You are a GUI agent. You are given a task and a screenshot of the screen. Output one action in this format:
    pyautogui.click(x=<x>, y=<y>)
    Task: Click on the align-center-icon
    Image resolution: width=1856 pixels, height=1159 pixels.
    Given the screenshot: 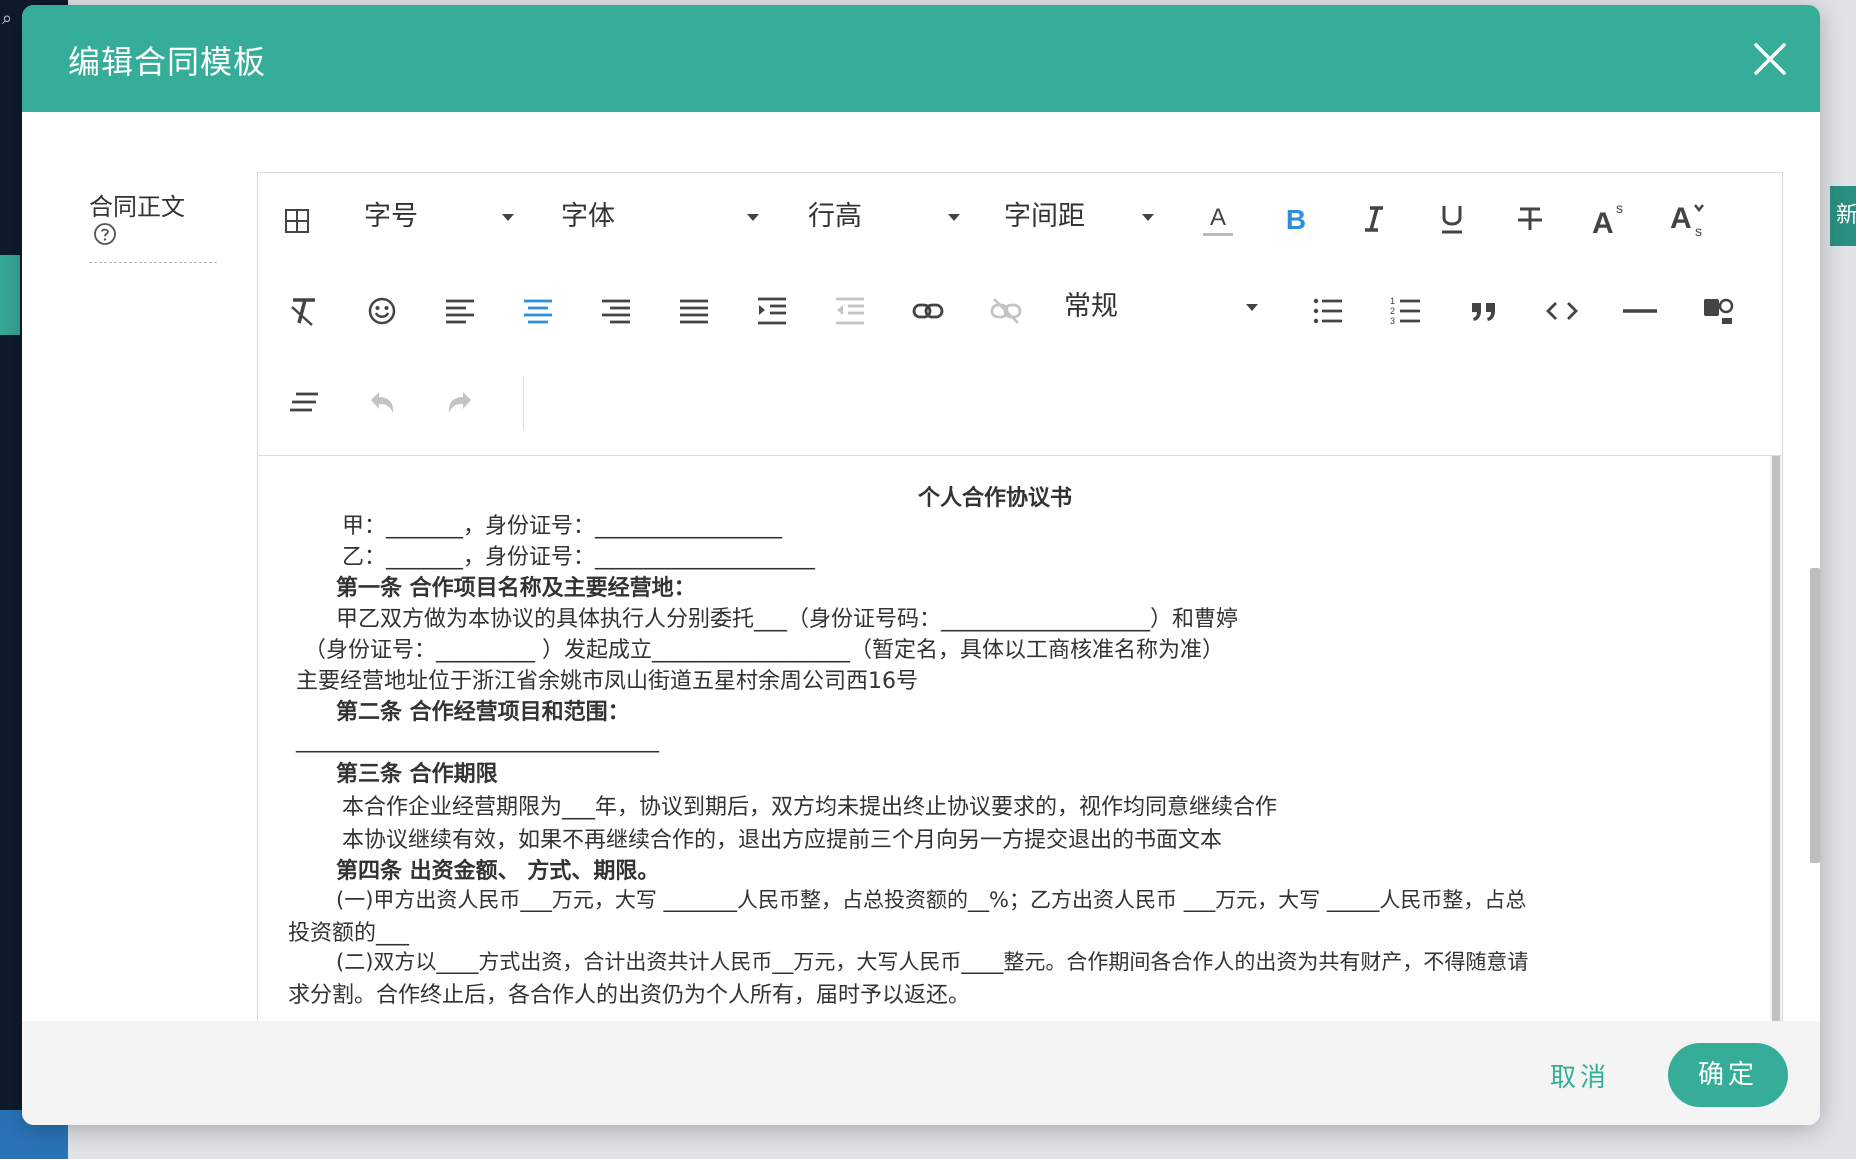 What is the action you would take?
    pyautogui.click(x=538, y=311)
    